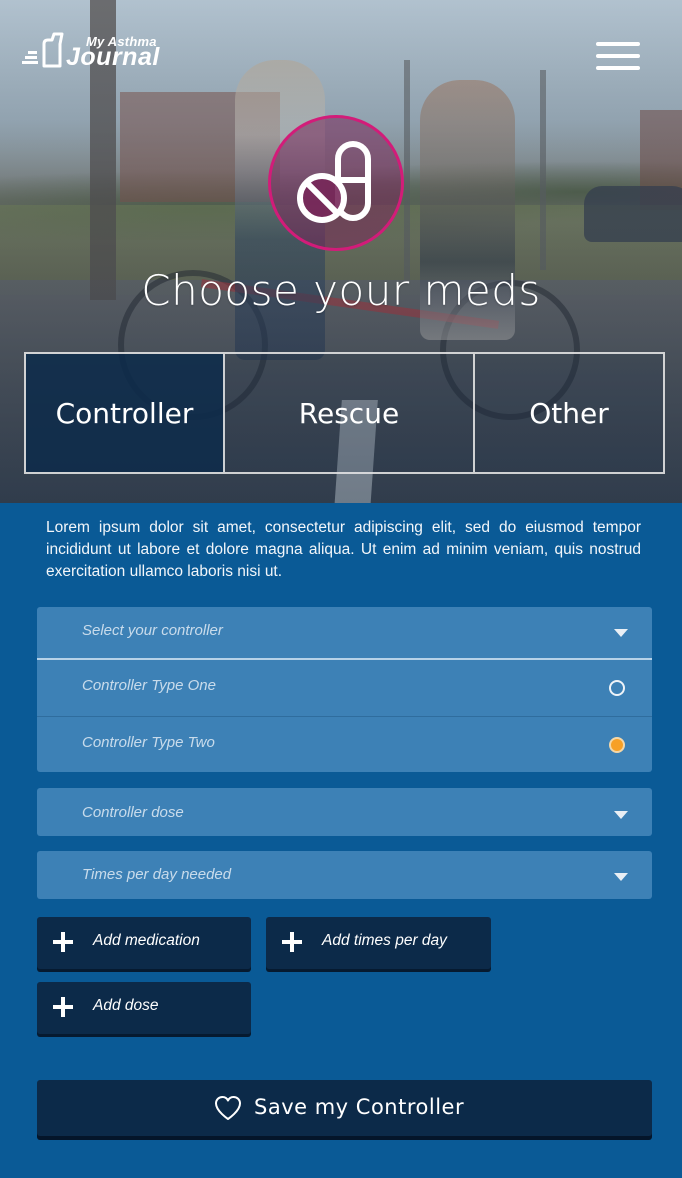 The image size is (682, 1178). I want to click on controller-option-two: Controller Type Two, so click(344, 744).